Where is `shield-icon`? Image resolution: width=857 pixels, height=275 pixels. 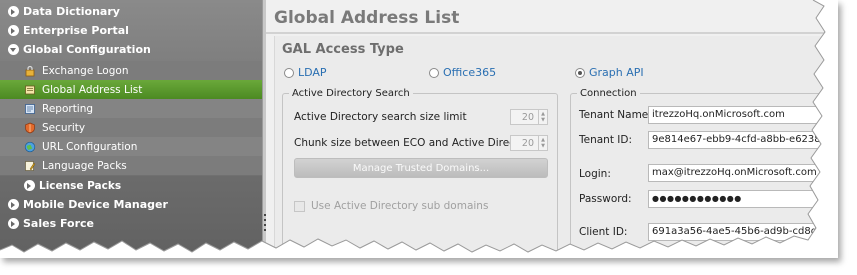 shield-icon is located at coordinates (30, 128).